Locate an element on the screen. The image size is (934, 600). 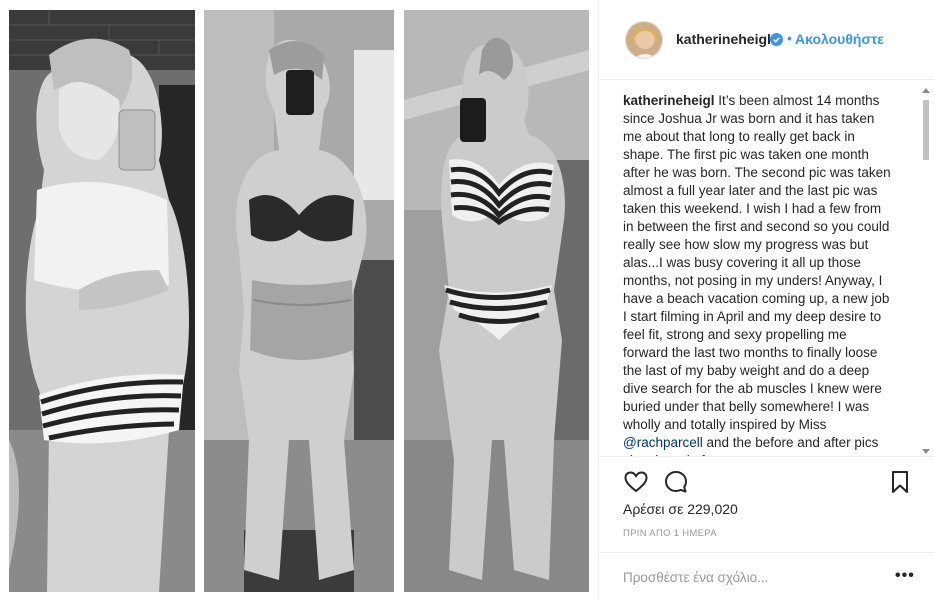
scrollbar-thumb is located at coordinates (926, 130).